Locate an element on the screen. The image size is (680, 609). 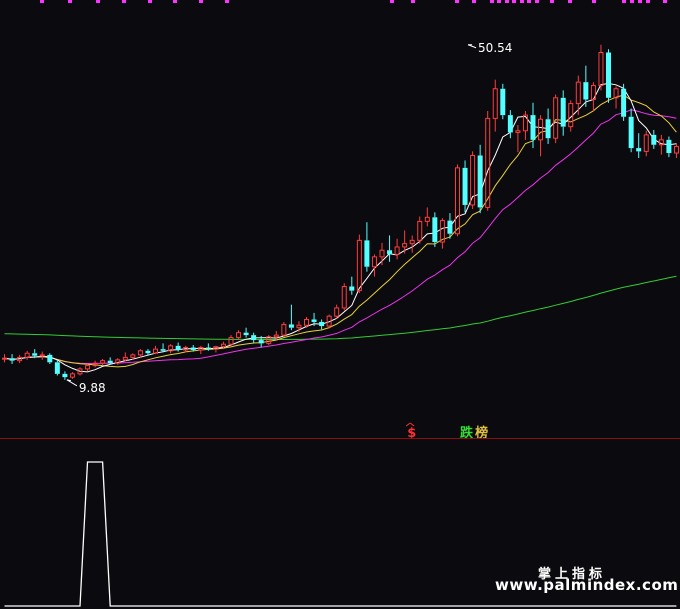
ma-line-very-long is located at coordinates (340, 307).